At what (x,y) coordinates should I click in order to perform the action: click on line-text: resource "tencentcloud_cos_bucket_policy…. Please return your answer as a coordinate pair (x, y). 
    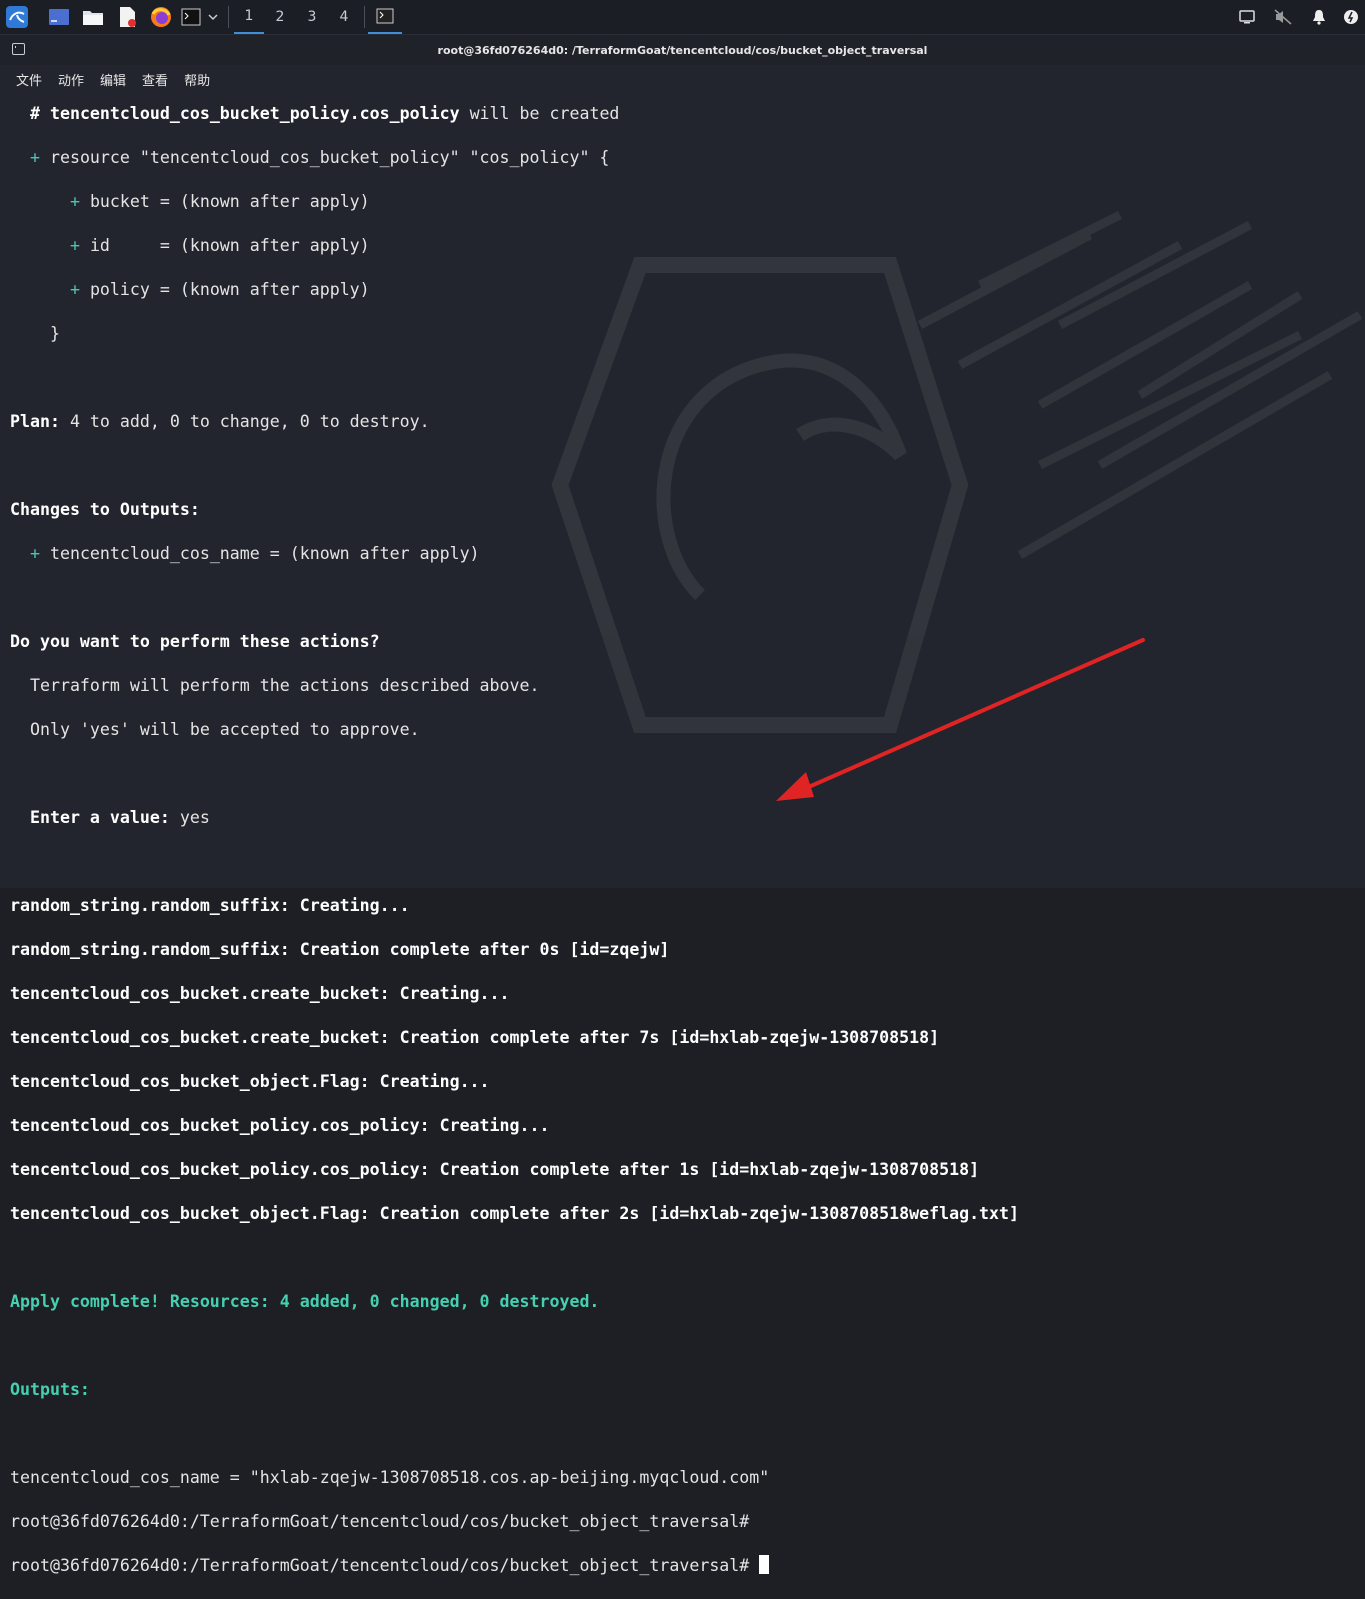
    Looking at the image, I should click on (329, 157).